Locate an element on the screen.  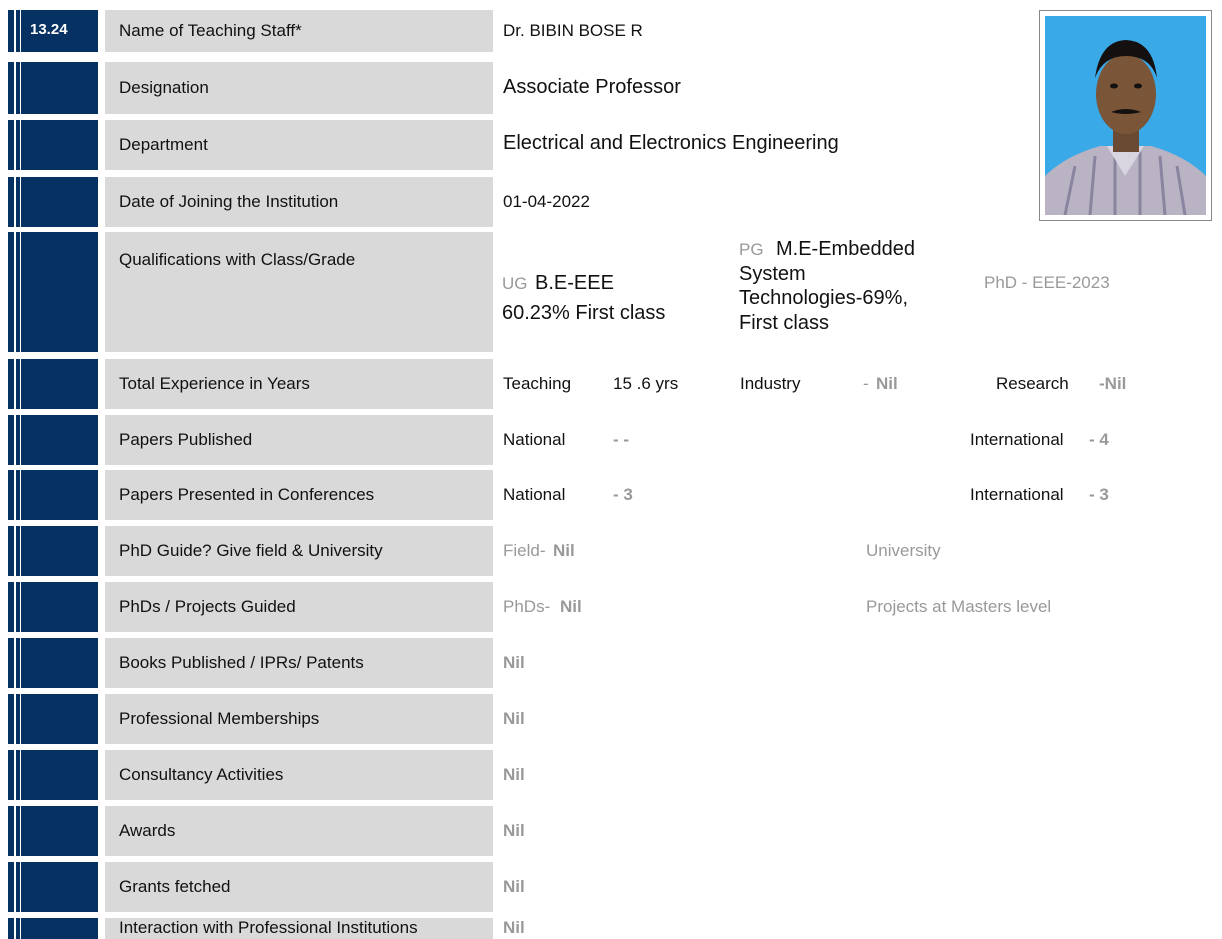
pg-line-2: System is located at coordinates (772, 274).